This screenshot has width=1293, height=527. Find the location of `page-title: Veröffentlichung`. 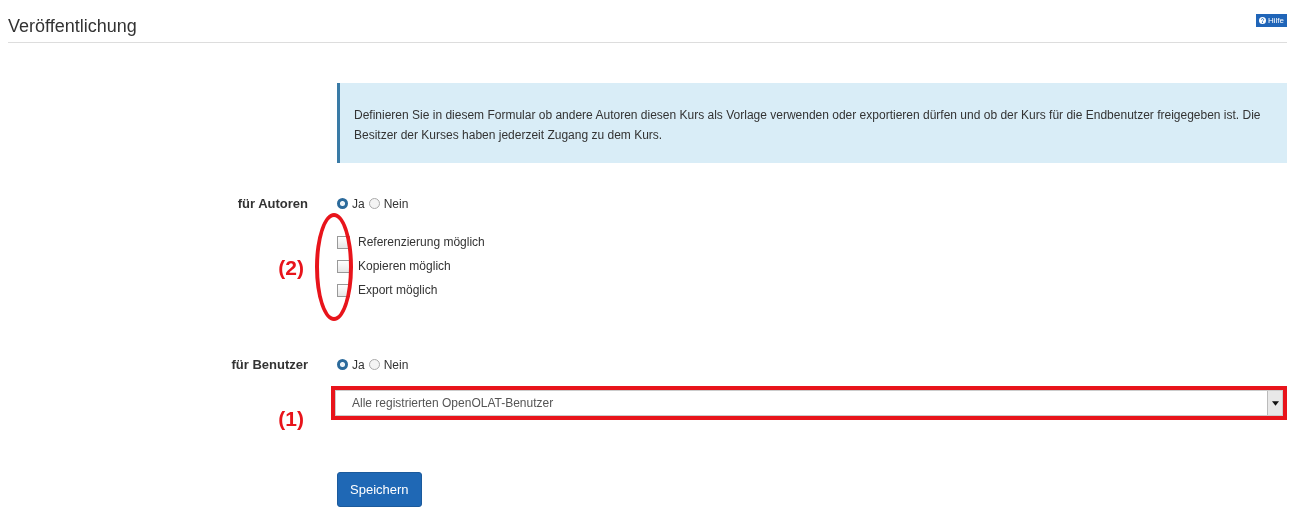

page-title: Veröffentlichung is located at coordinates (72, 26).